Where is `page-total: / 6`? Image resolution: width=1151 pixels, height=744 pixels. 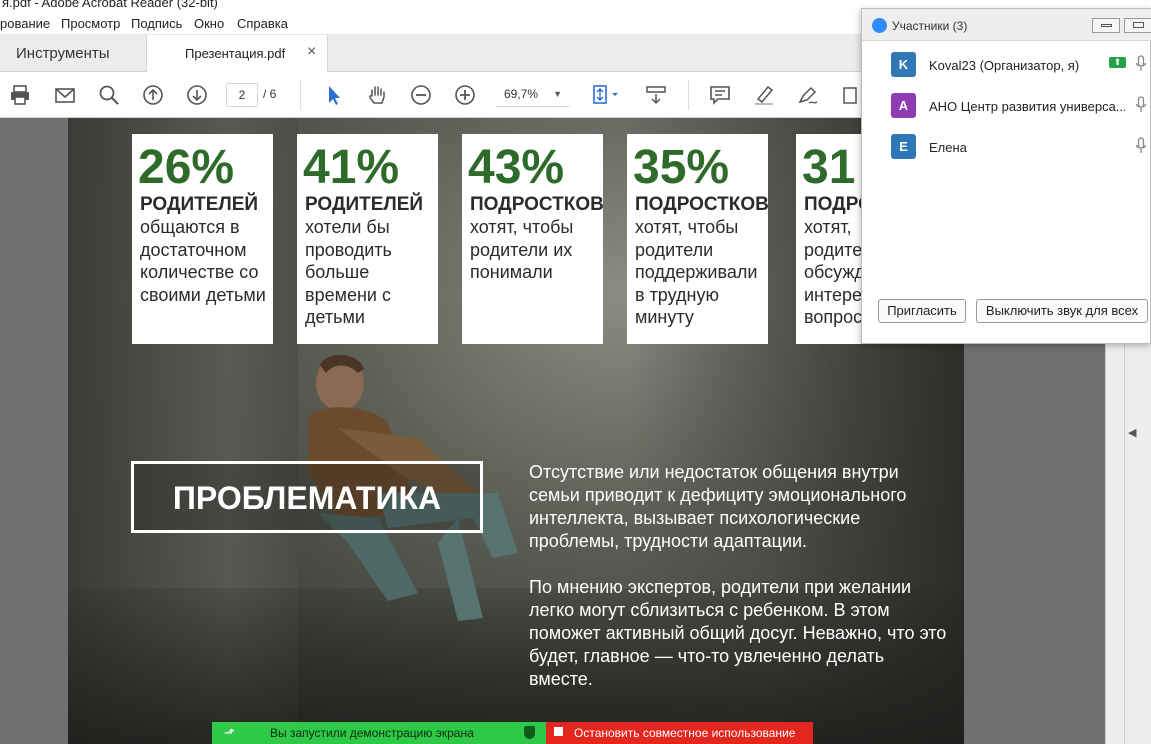
page-total: / 6 is located at coordinates (270, 94).